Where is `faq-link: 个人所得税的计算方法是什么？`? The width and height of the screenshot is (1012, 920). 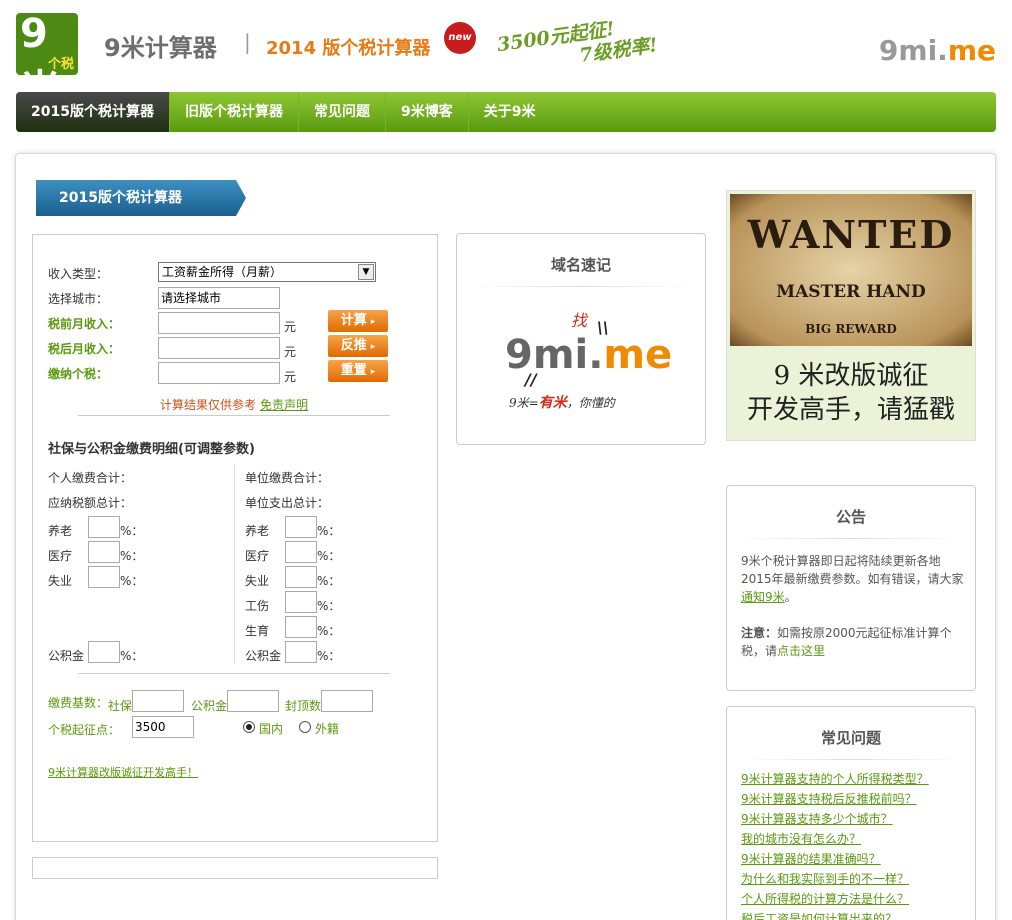 faq-link: 个人所得税的计算方法是什么？ is located at coordinates (825, 898).